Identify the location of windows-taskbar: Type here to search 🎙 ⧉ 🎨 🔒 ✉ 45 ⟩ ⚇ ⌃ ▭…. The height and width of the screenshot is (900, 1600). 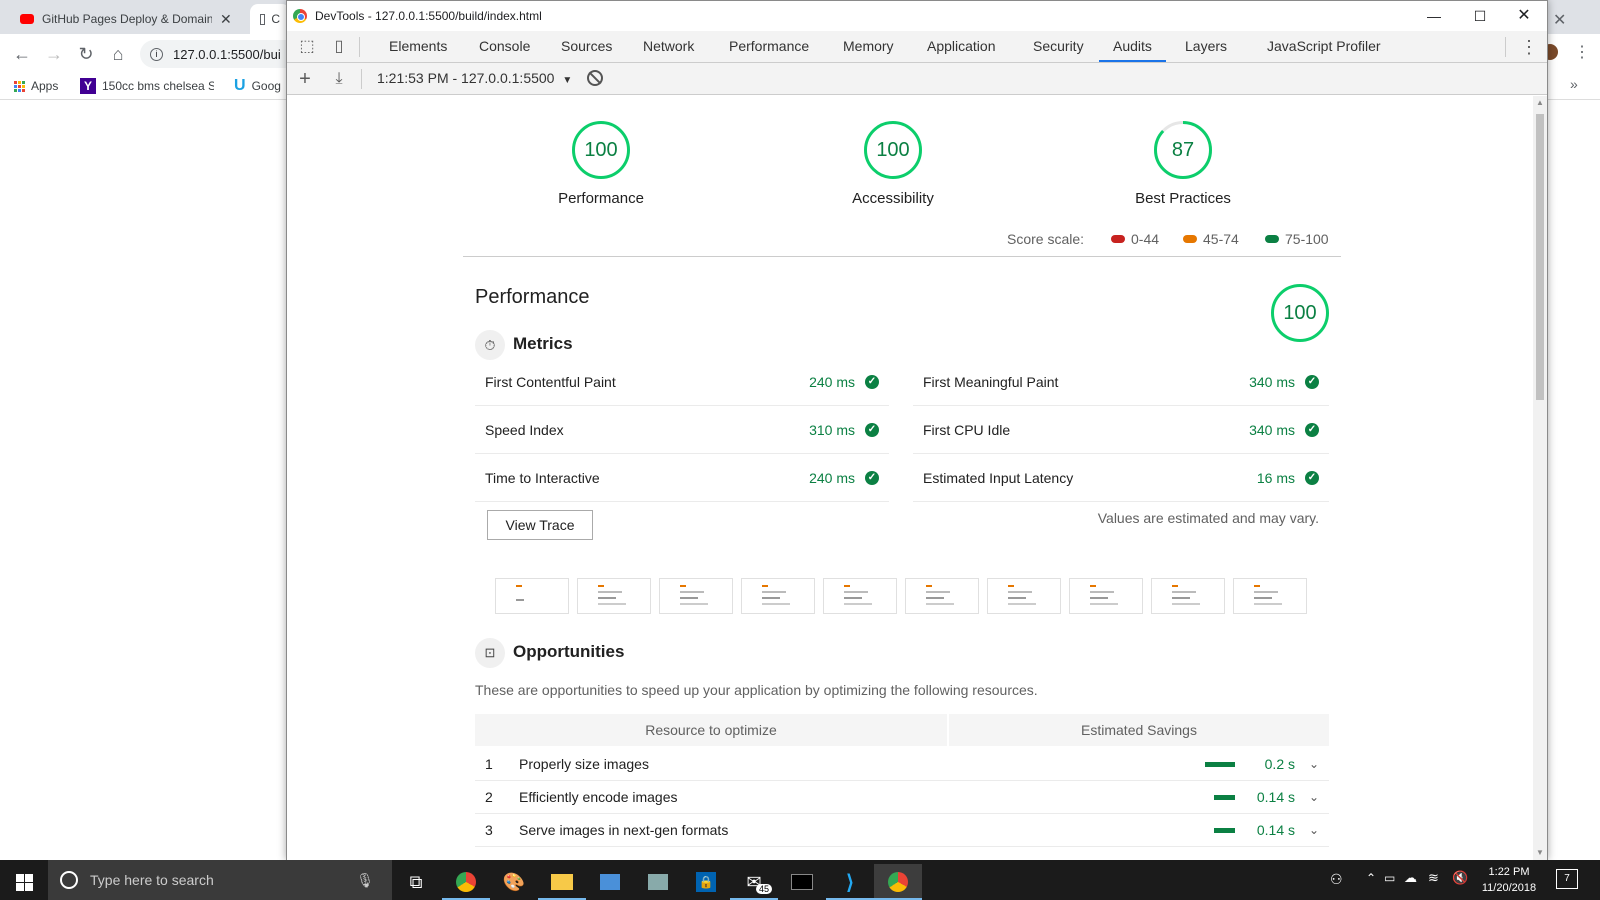
(800, 880).